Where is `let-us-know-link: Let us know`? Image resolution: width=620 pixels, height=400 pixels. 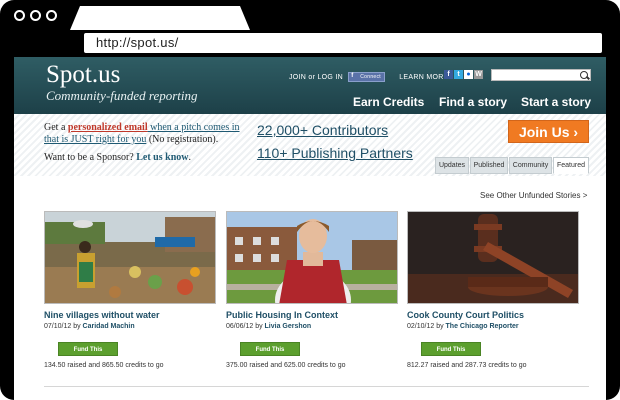
let-us-know-link: Let us know is located at coordinates (162, 157).